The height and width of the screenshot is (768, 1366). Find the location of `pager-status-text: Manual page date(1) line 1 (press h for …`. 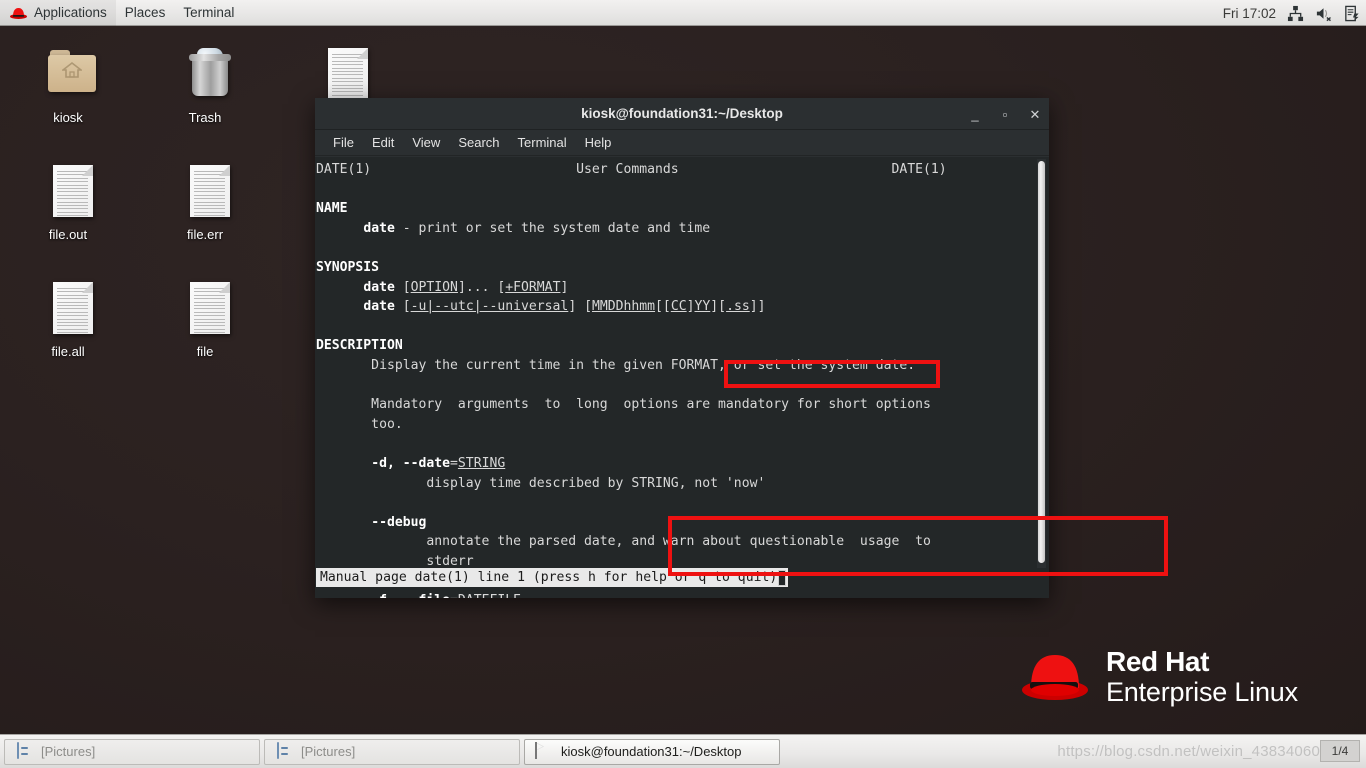

pager-status-text: Manual page date(1) line 1 (press h for … is located at coordinates (549, 577).